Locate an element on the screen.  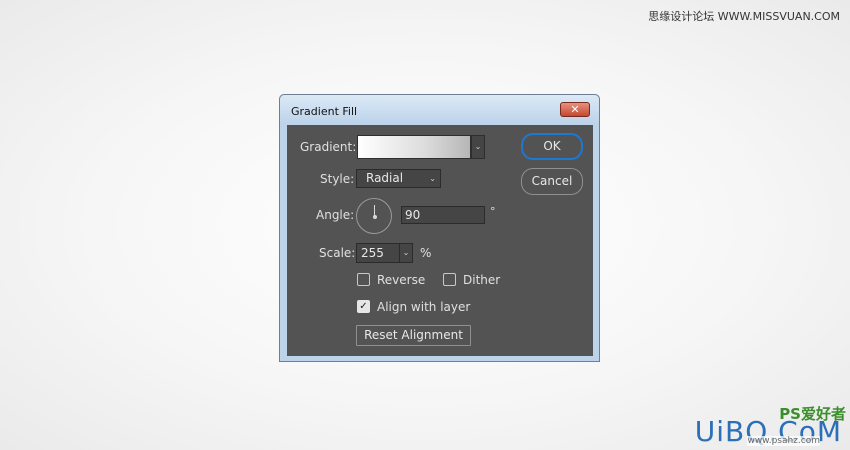
watermark-top: 思缘设计论坛 WWW.MISSVUAN.COM is located at coordinates (744, 16).